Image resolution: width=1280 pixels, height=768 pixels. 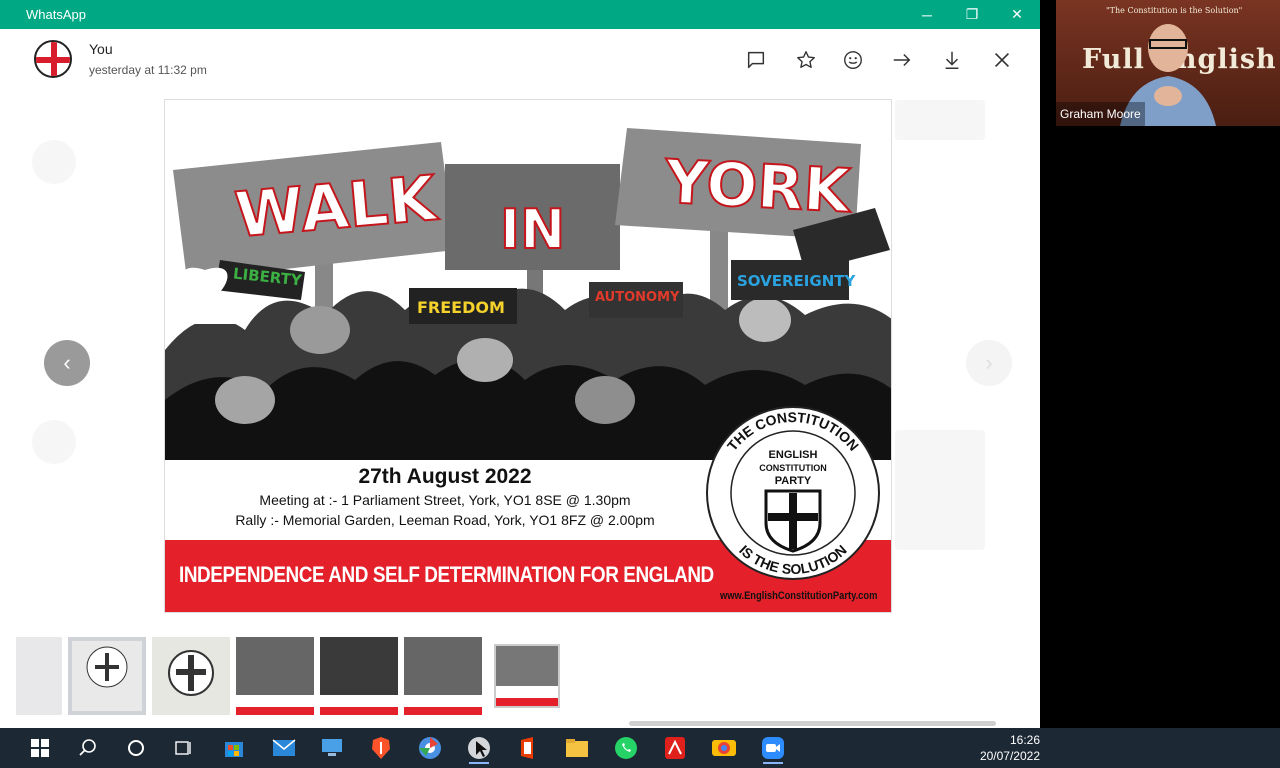 I want to click on maximize-button: ❐, so click(x=972, y=14).